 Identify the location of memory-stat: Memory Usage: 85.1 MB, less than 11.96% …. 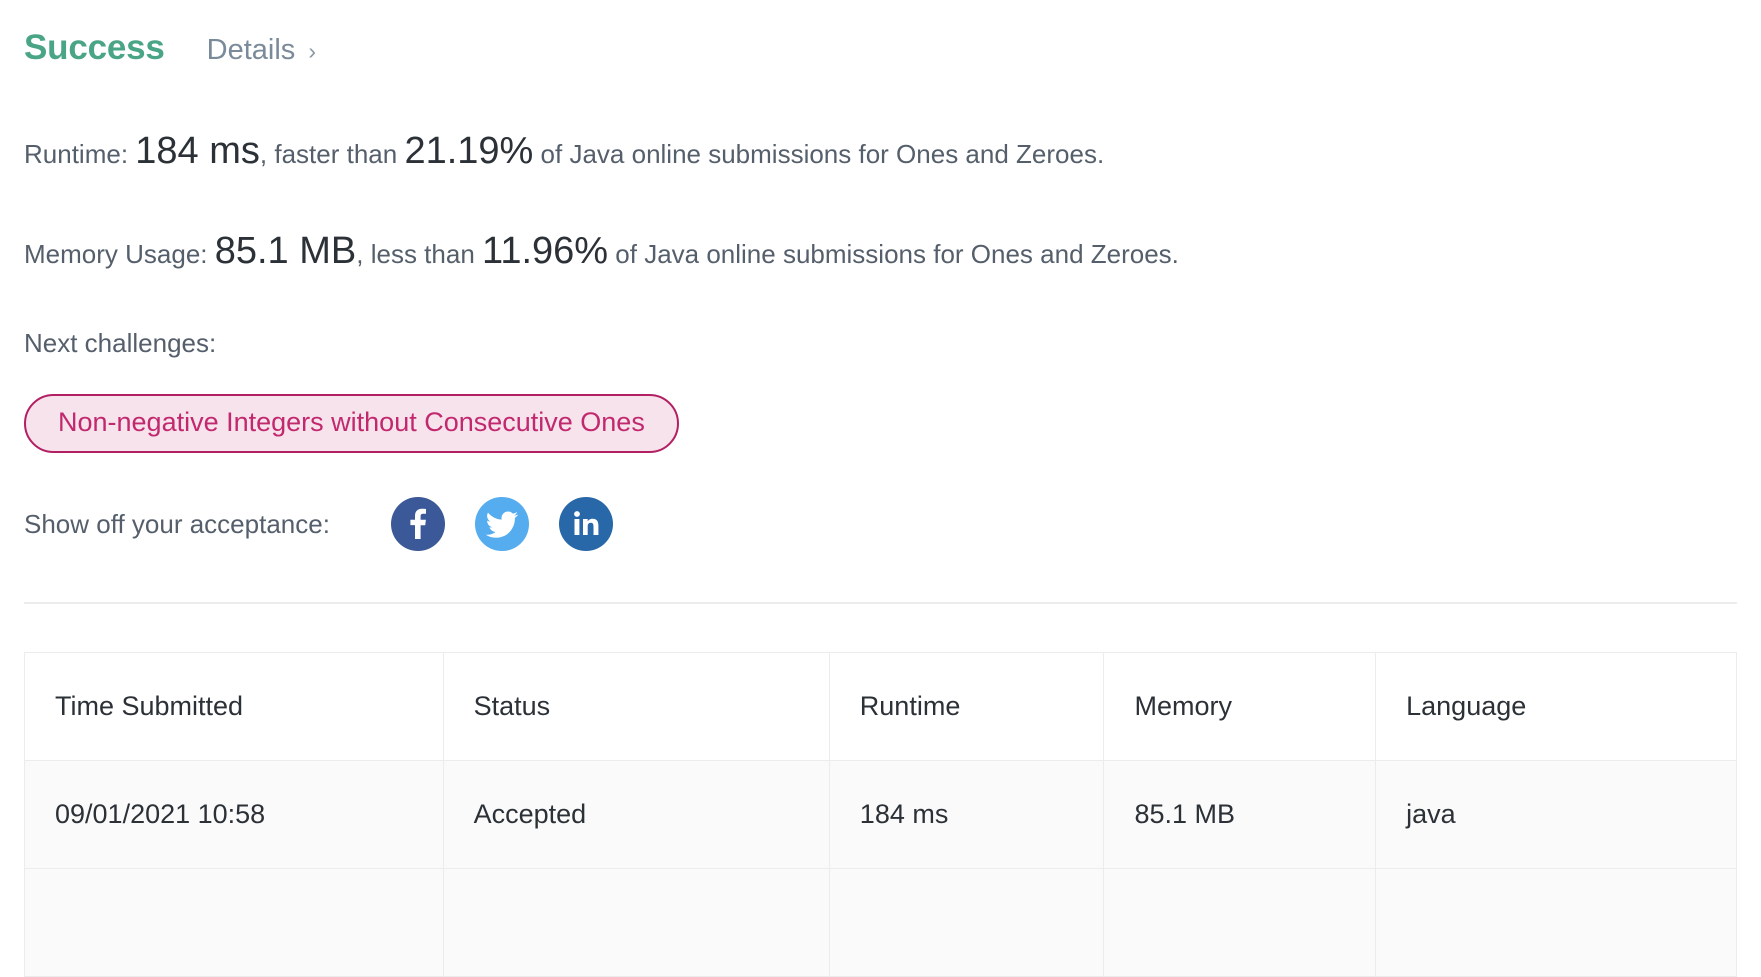
(880, 251).